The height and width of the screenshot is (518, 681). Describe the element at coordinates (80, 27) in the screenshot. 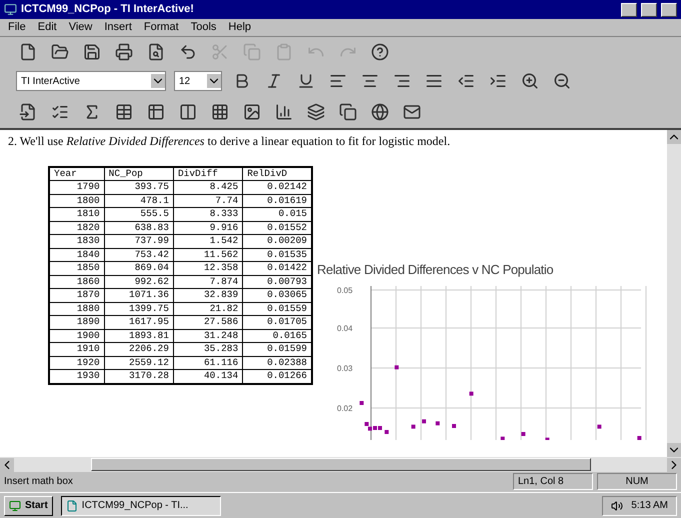

I see `menu-item: View` at that location.